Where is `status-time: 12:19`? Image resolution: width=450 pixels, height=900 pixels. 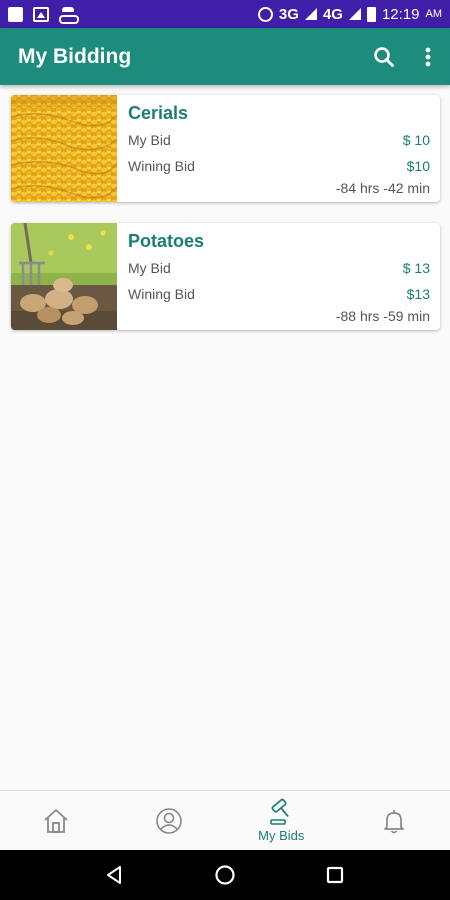 status-time: 12:19 is located at coordinates (400, 14).